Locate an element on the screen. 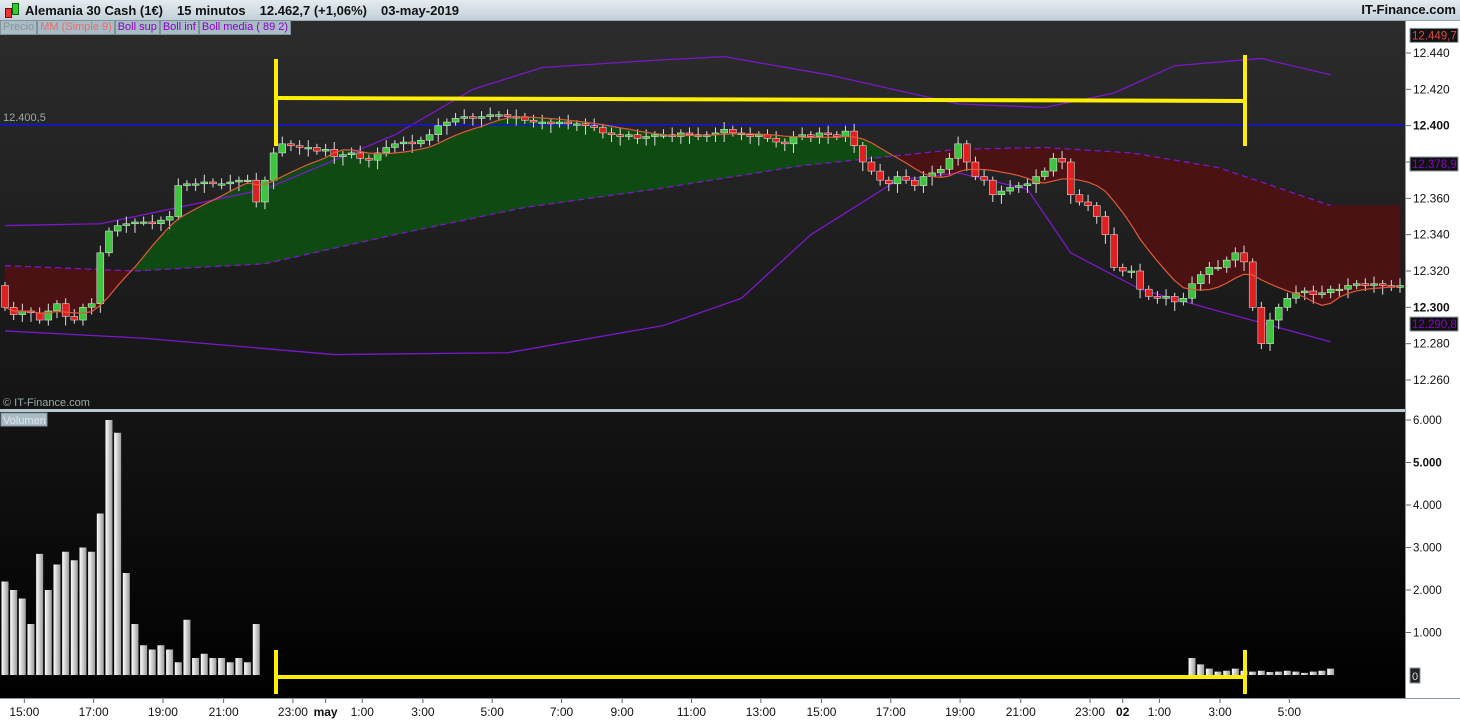  time-tick-label: may is located at coordinates (326, 712).